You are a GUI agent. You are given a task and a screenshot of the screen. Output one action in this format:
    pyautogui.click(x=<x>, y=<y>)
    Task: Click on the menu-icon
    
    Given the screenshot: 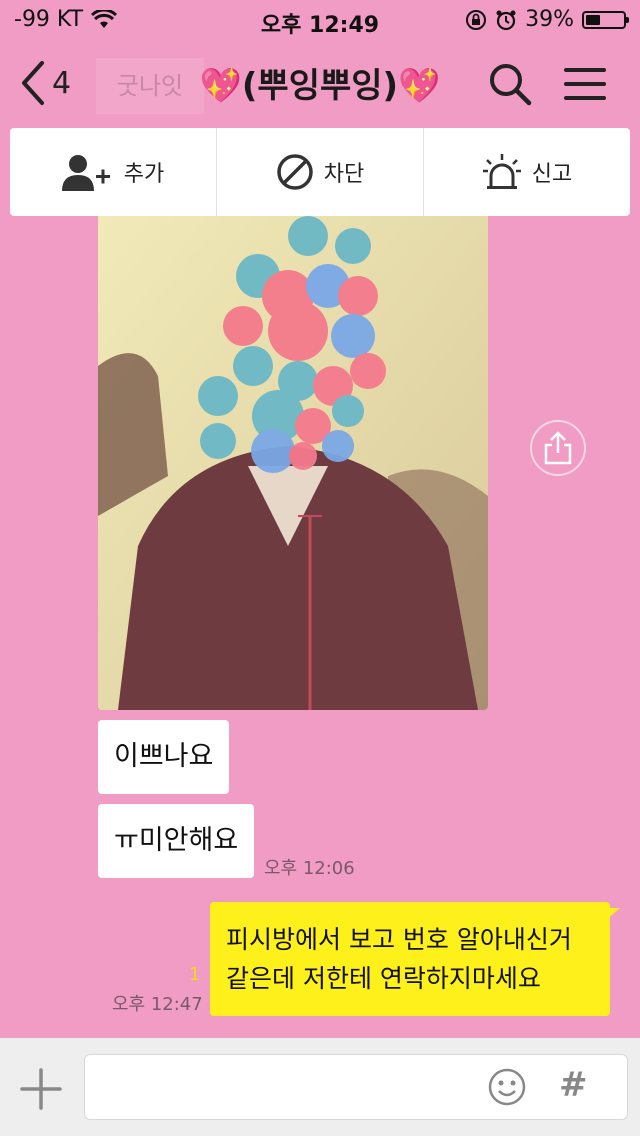 What is the action you would take?
    pyautogui.click(x=585, y=84)
    